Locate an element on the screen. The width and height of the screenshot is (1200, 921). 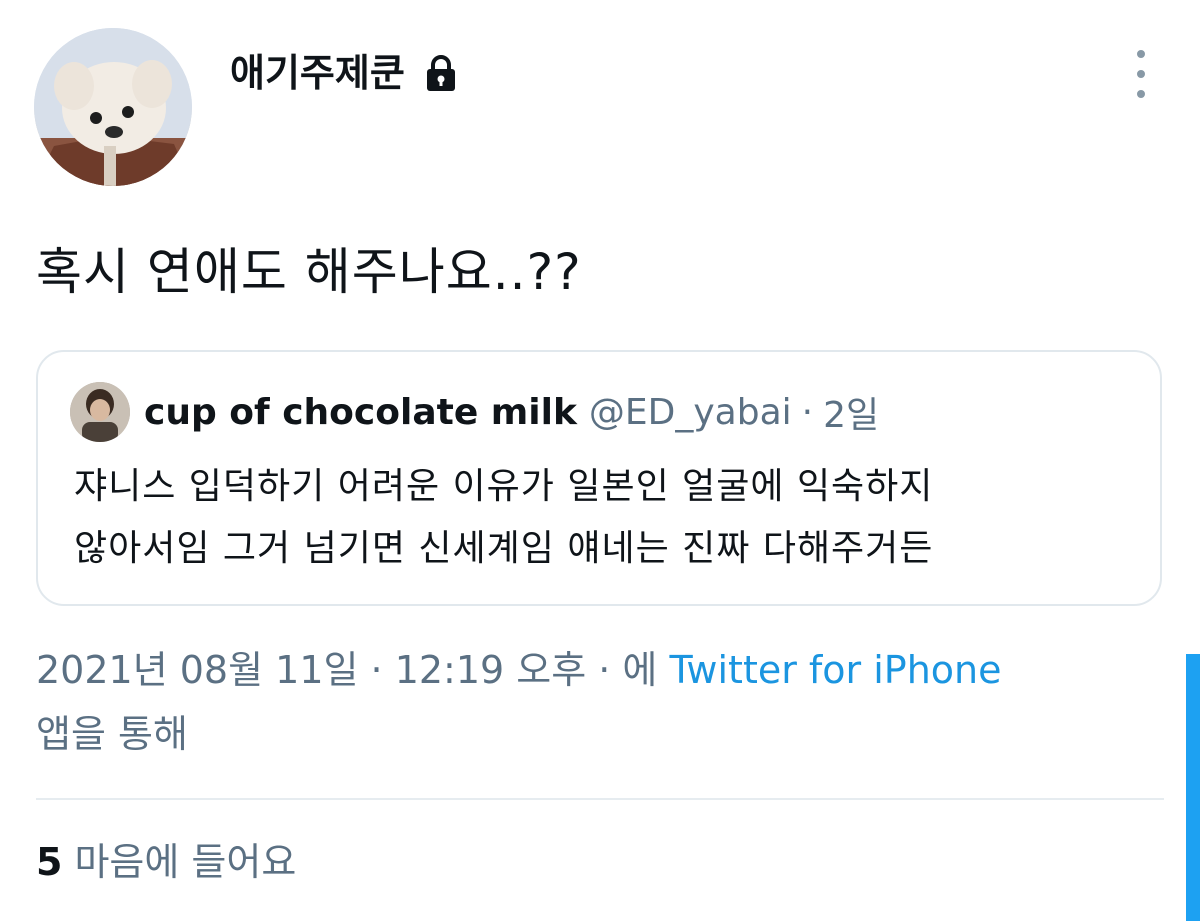
author-name-text: 애기주제쿤 is located at coordinates (317, 73).